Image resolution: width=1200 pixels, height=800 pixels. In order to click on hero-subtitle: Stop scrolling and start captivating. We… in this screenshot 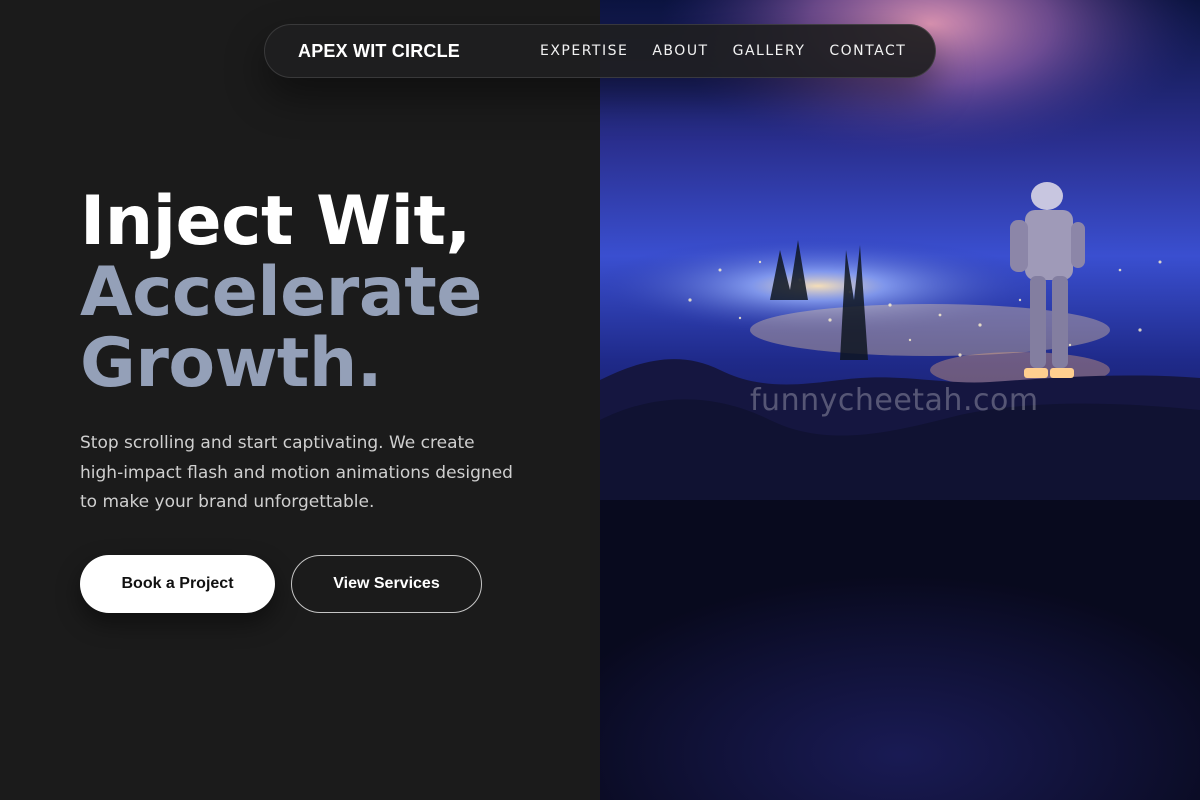, I will do `click(296, 472)`.